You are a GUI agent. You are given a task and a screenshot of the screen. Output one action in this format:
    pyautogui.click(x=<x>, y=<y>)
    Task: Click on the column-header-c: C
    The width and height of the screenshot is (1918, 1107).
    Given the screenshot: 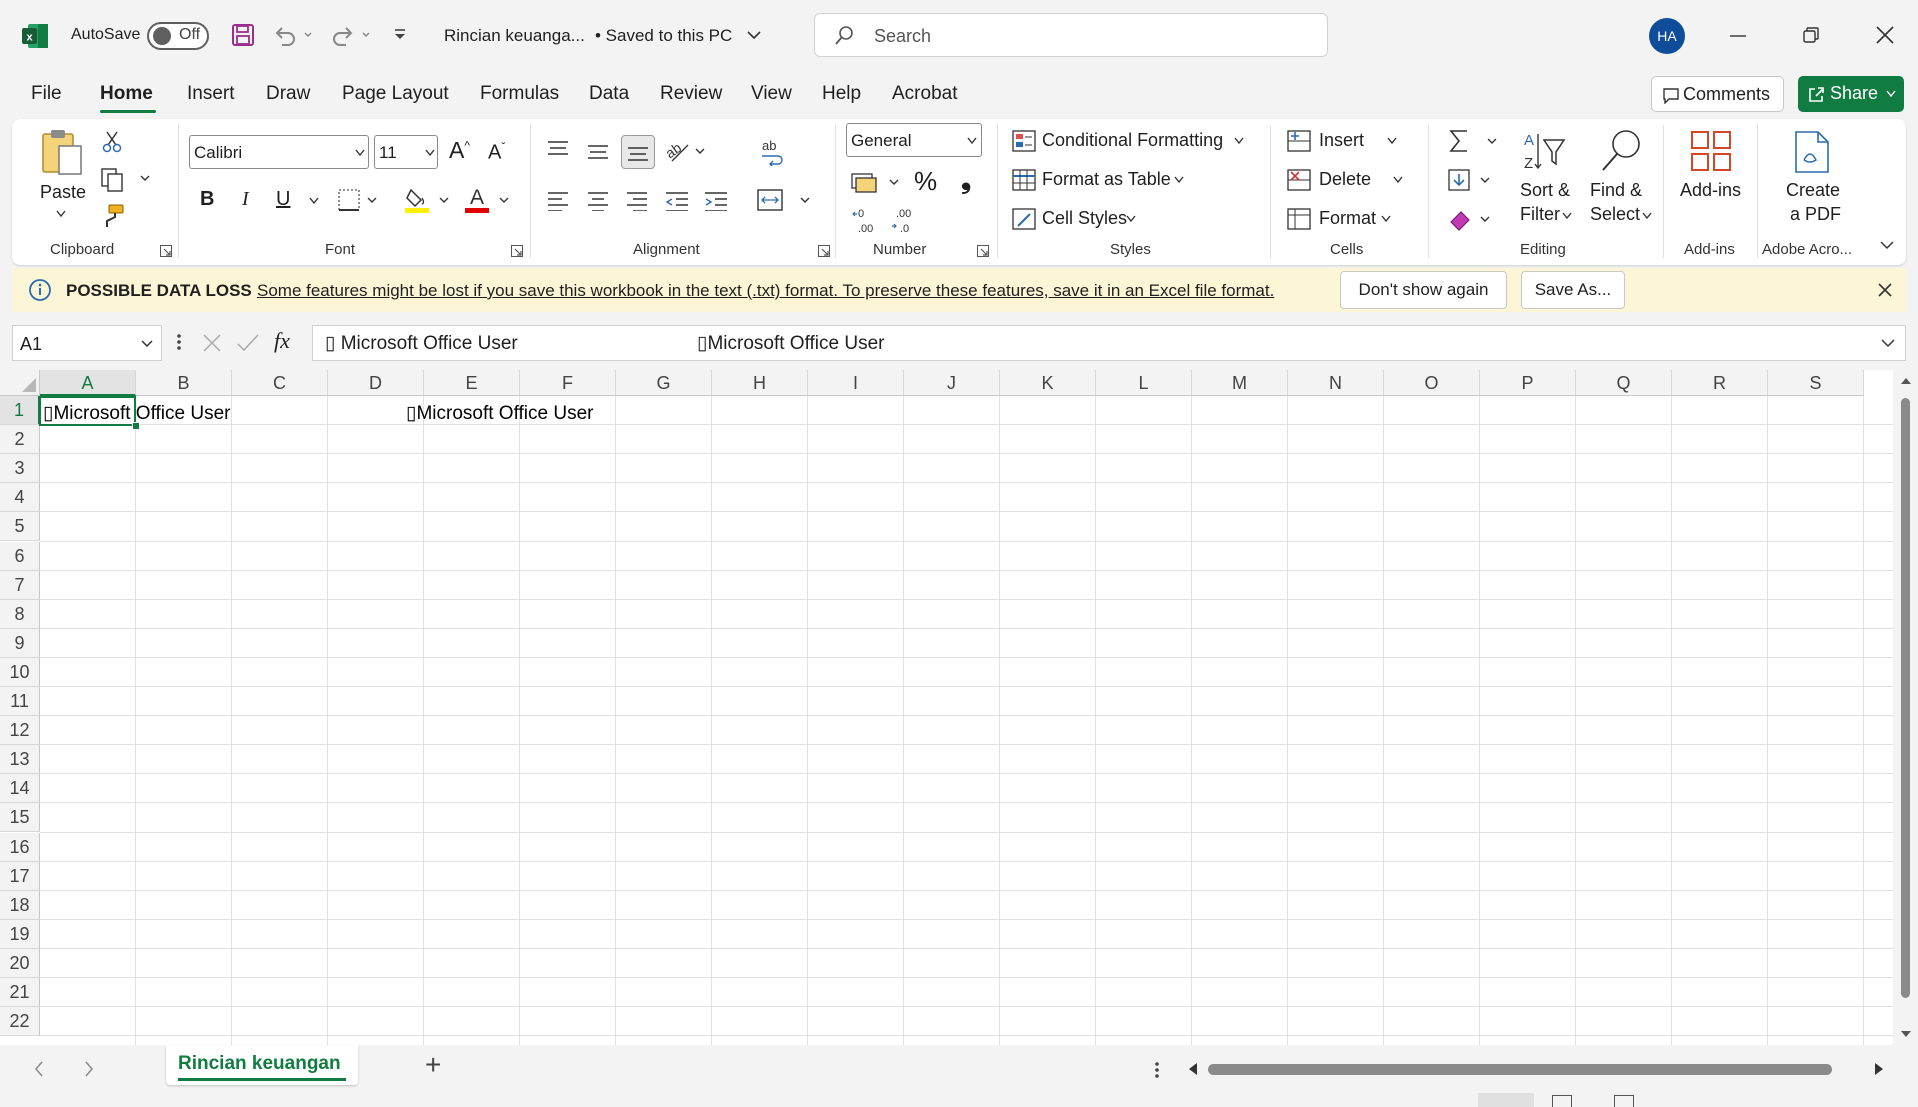 What is the action you would take?
    pyautogui.click(x=280, y=383)
    